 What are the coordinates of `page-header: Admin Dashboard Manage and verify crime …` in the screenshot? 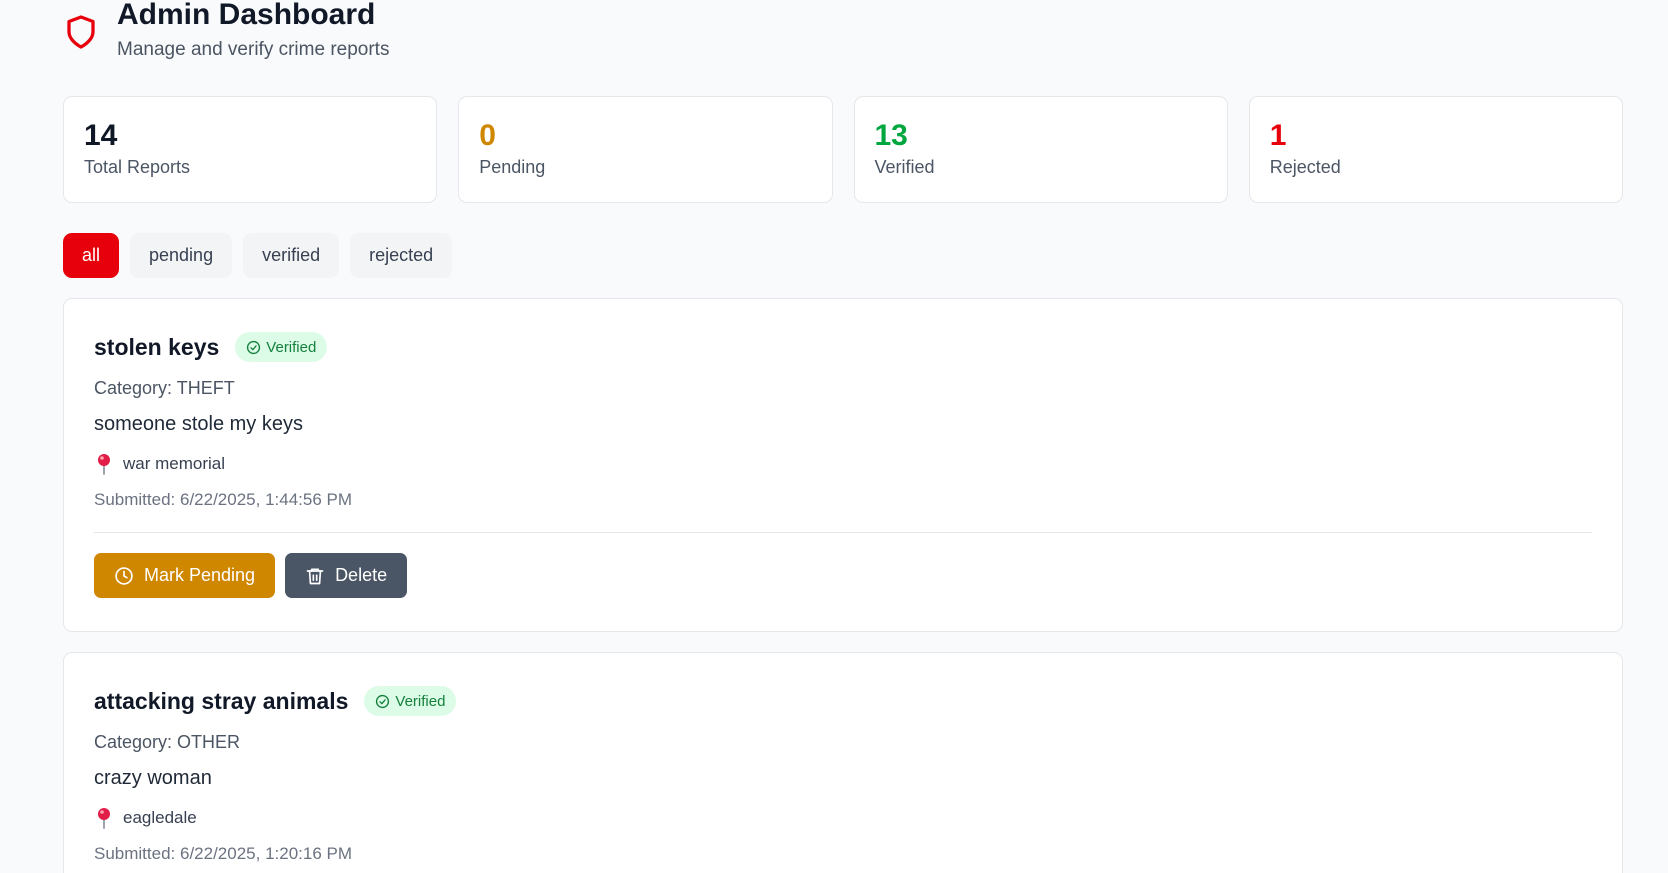 It's located at (226, 30).